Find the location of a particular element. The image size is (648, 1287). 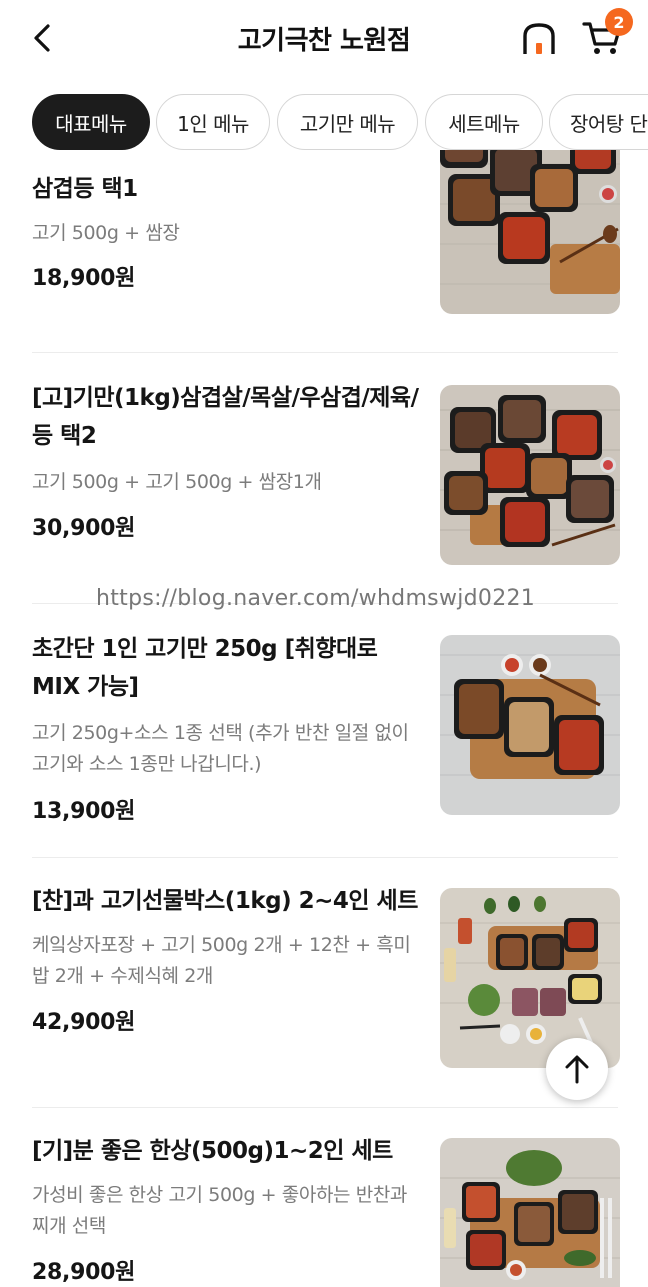

tab-eel-soup: 장어탕 단 is located at coordinates (598, 122).